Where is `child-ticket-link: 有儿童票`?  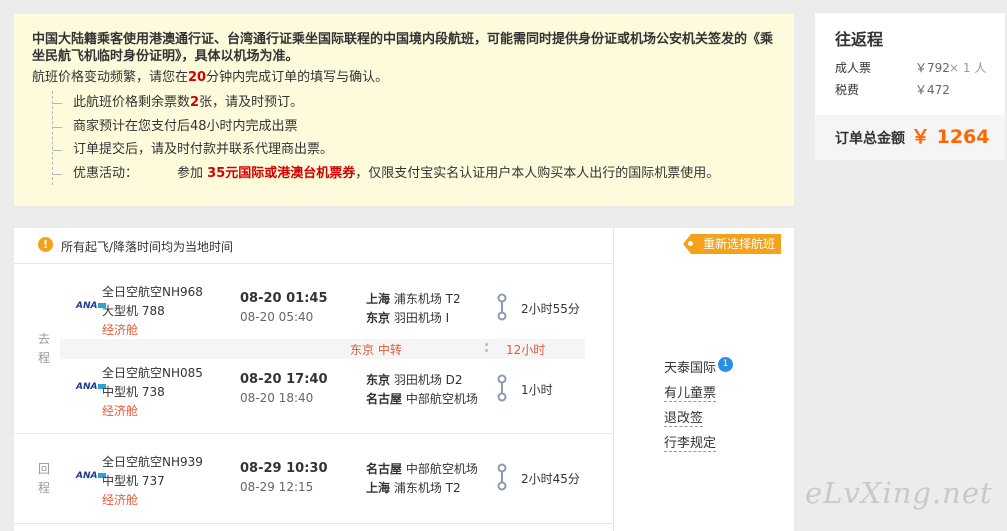
child-ticket-link: 有儿童票 is located at coordinates (690, 394).